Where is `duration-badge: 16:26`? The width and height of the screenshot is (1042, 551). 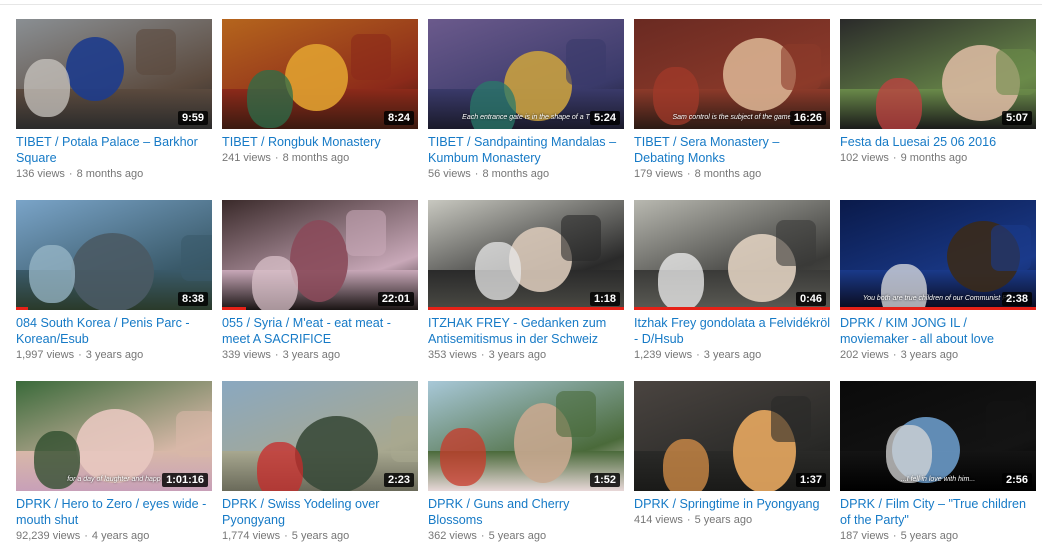 duration-badge: 16:26 is located at coordinates (807, 118).